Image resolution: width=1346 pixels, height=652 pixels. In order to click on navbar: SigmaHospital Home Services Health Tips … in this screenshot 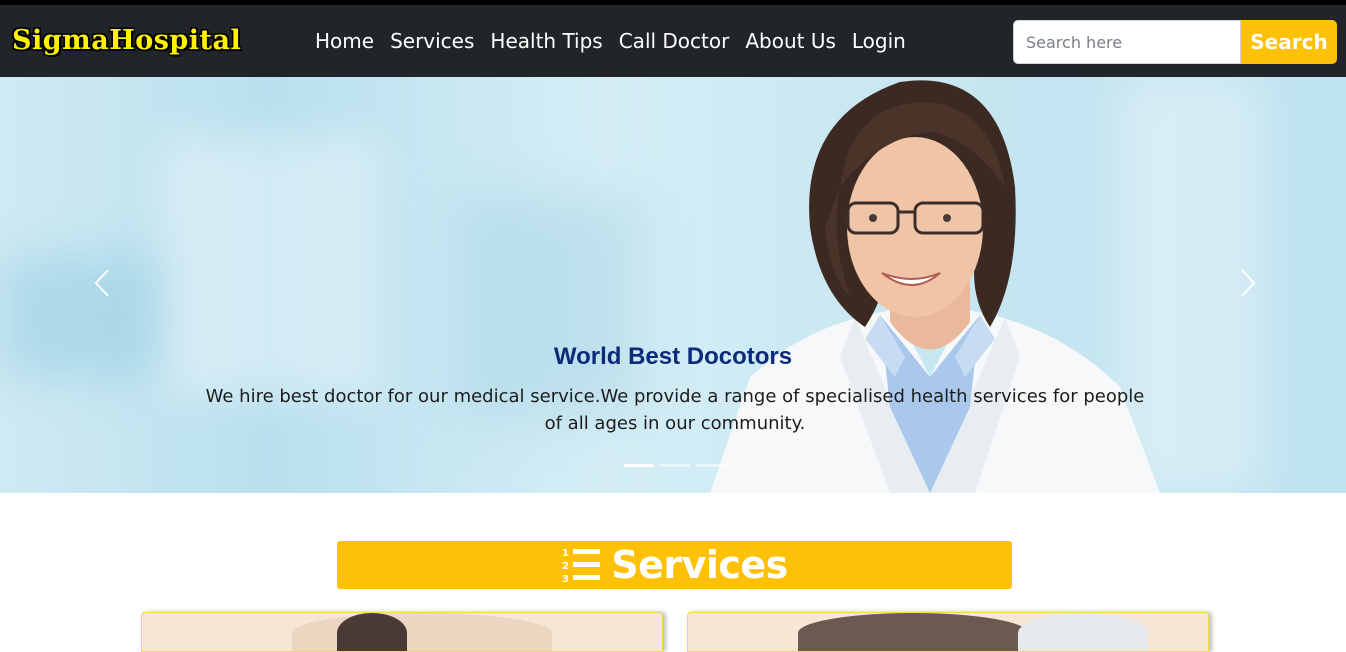, I will do `click(673, 41)`.